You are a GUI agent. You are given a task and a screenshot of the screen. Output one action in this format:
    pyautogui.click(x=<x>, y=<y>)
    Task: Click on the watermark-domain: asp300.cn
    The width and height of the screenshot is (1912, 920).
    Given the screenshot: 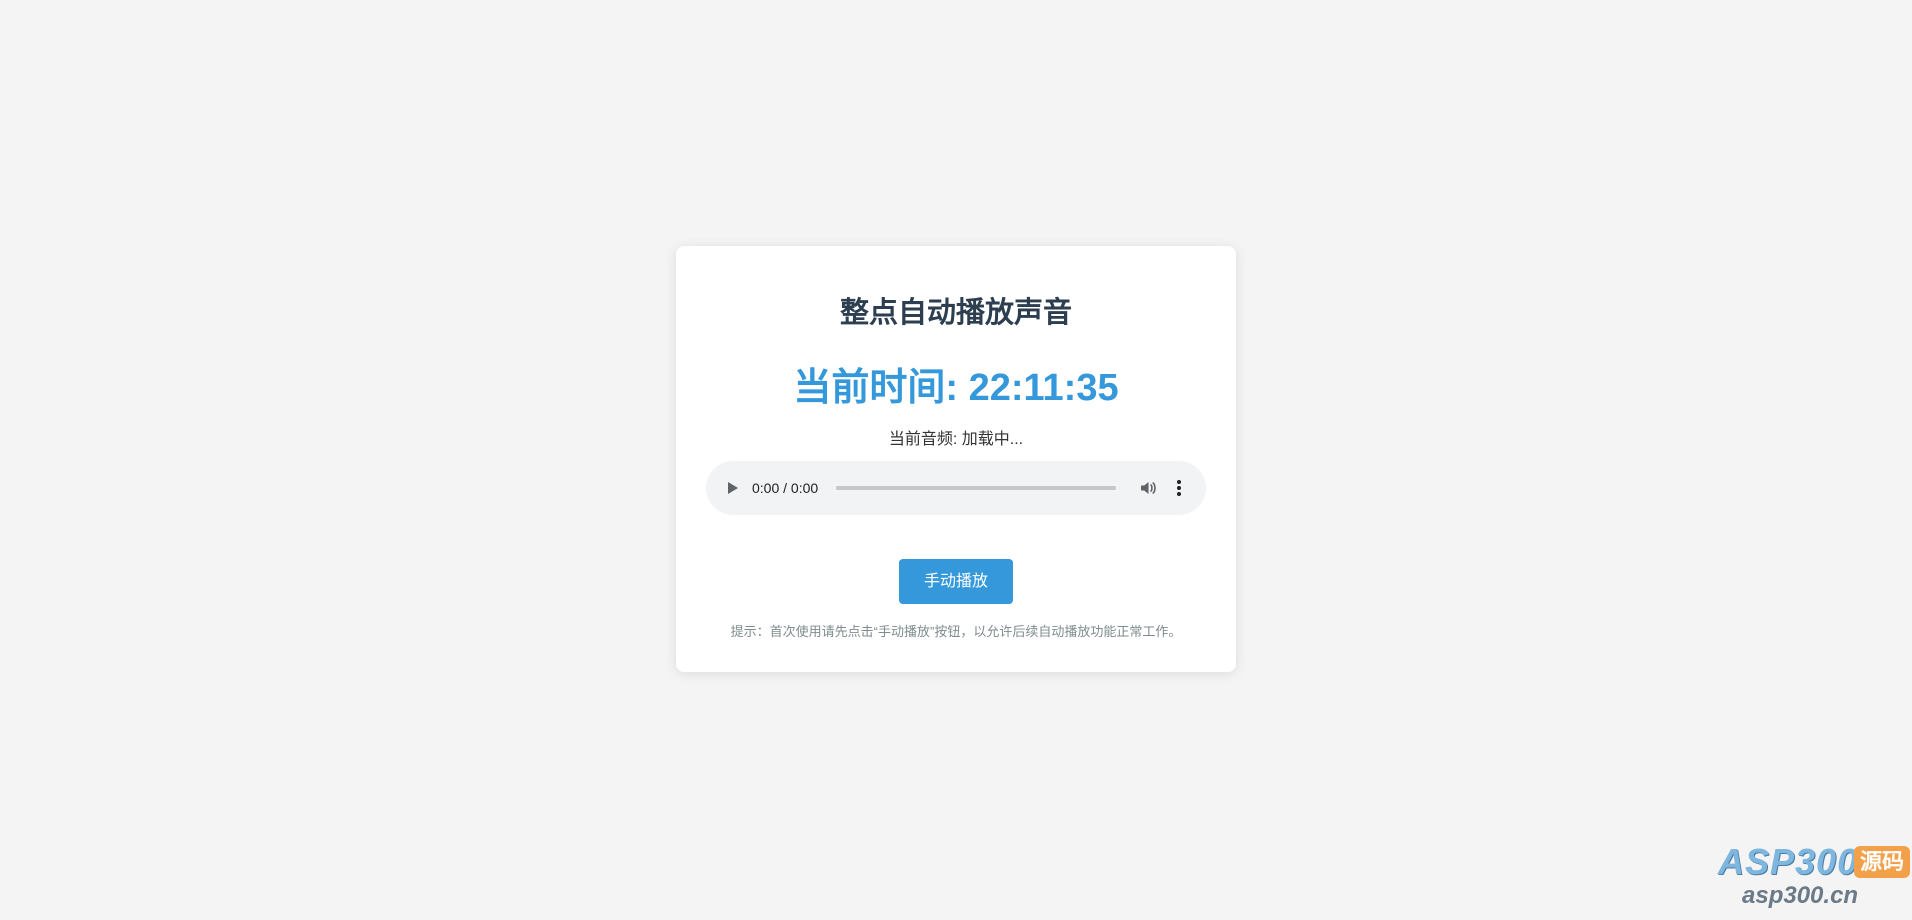 What is the action you would take?
    pyautogui.click(x=1800, y=895)
    